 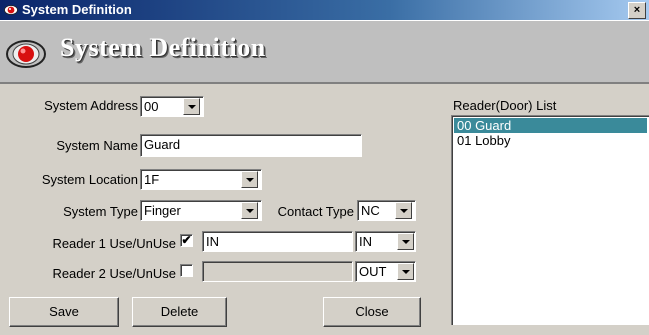 What do you see at coordinates (403, 210) in the screenshot?
I see `contact-type-dropdown-button` at bounding box center [403, 210].